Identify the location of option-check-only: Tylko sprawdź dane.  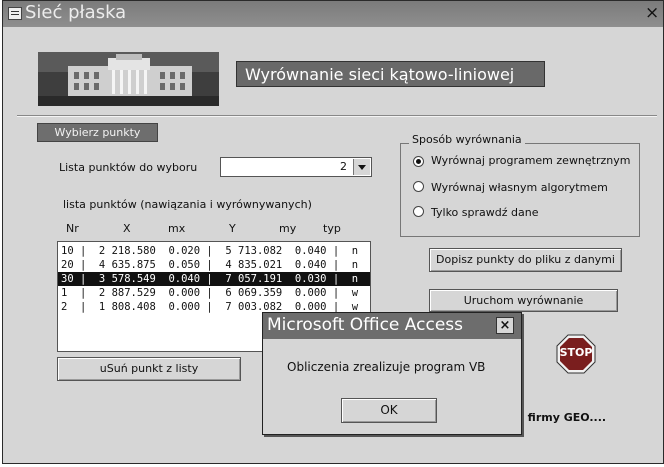
(484, 212).